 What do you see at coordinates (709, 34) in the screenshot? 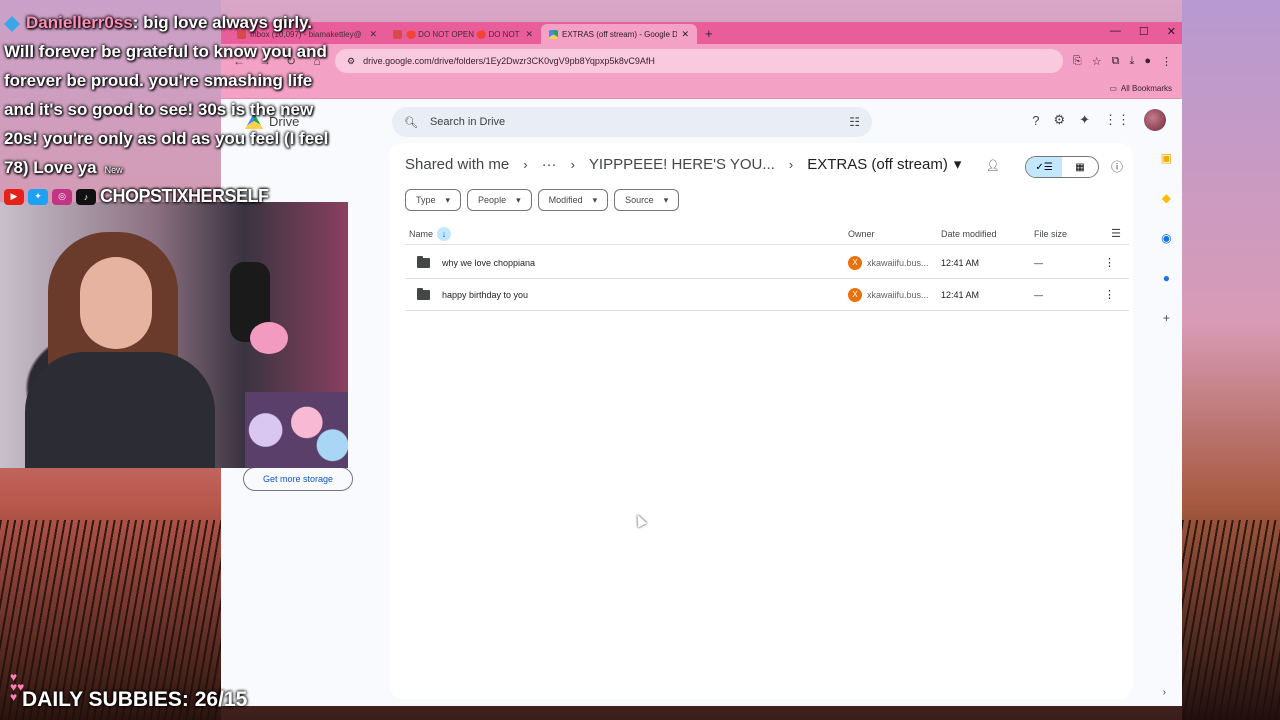
I see `new-tab-button: +` at bounding box center [709, 34].